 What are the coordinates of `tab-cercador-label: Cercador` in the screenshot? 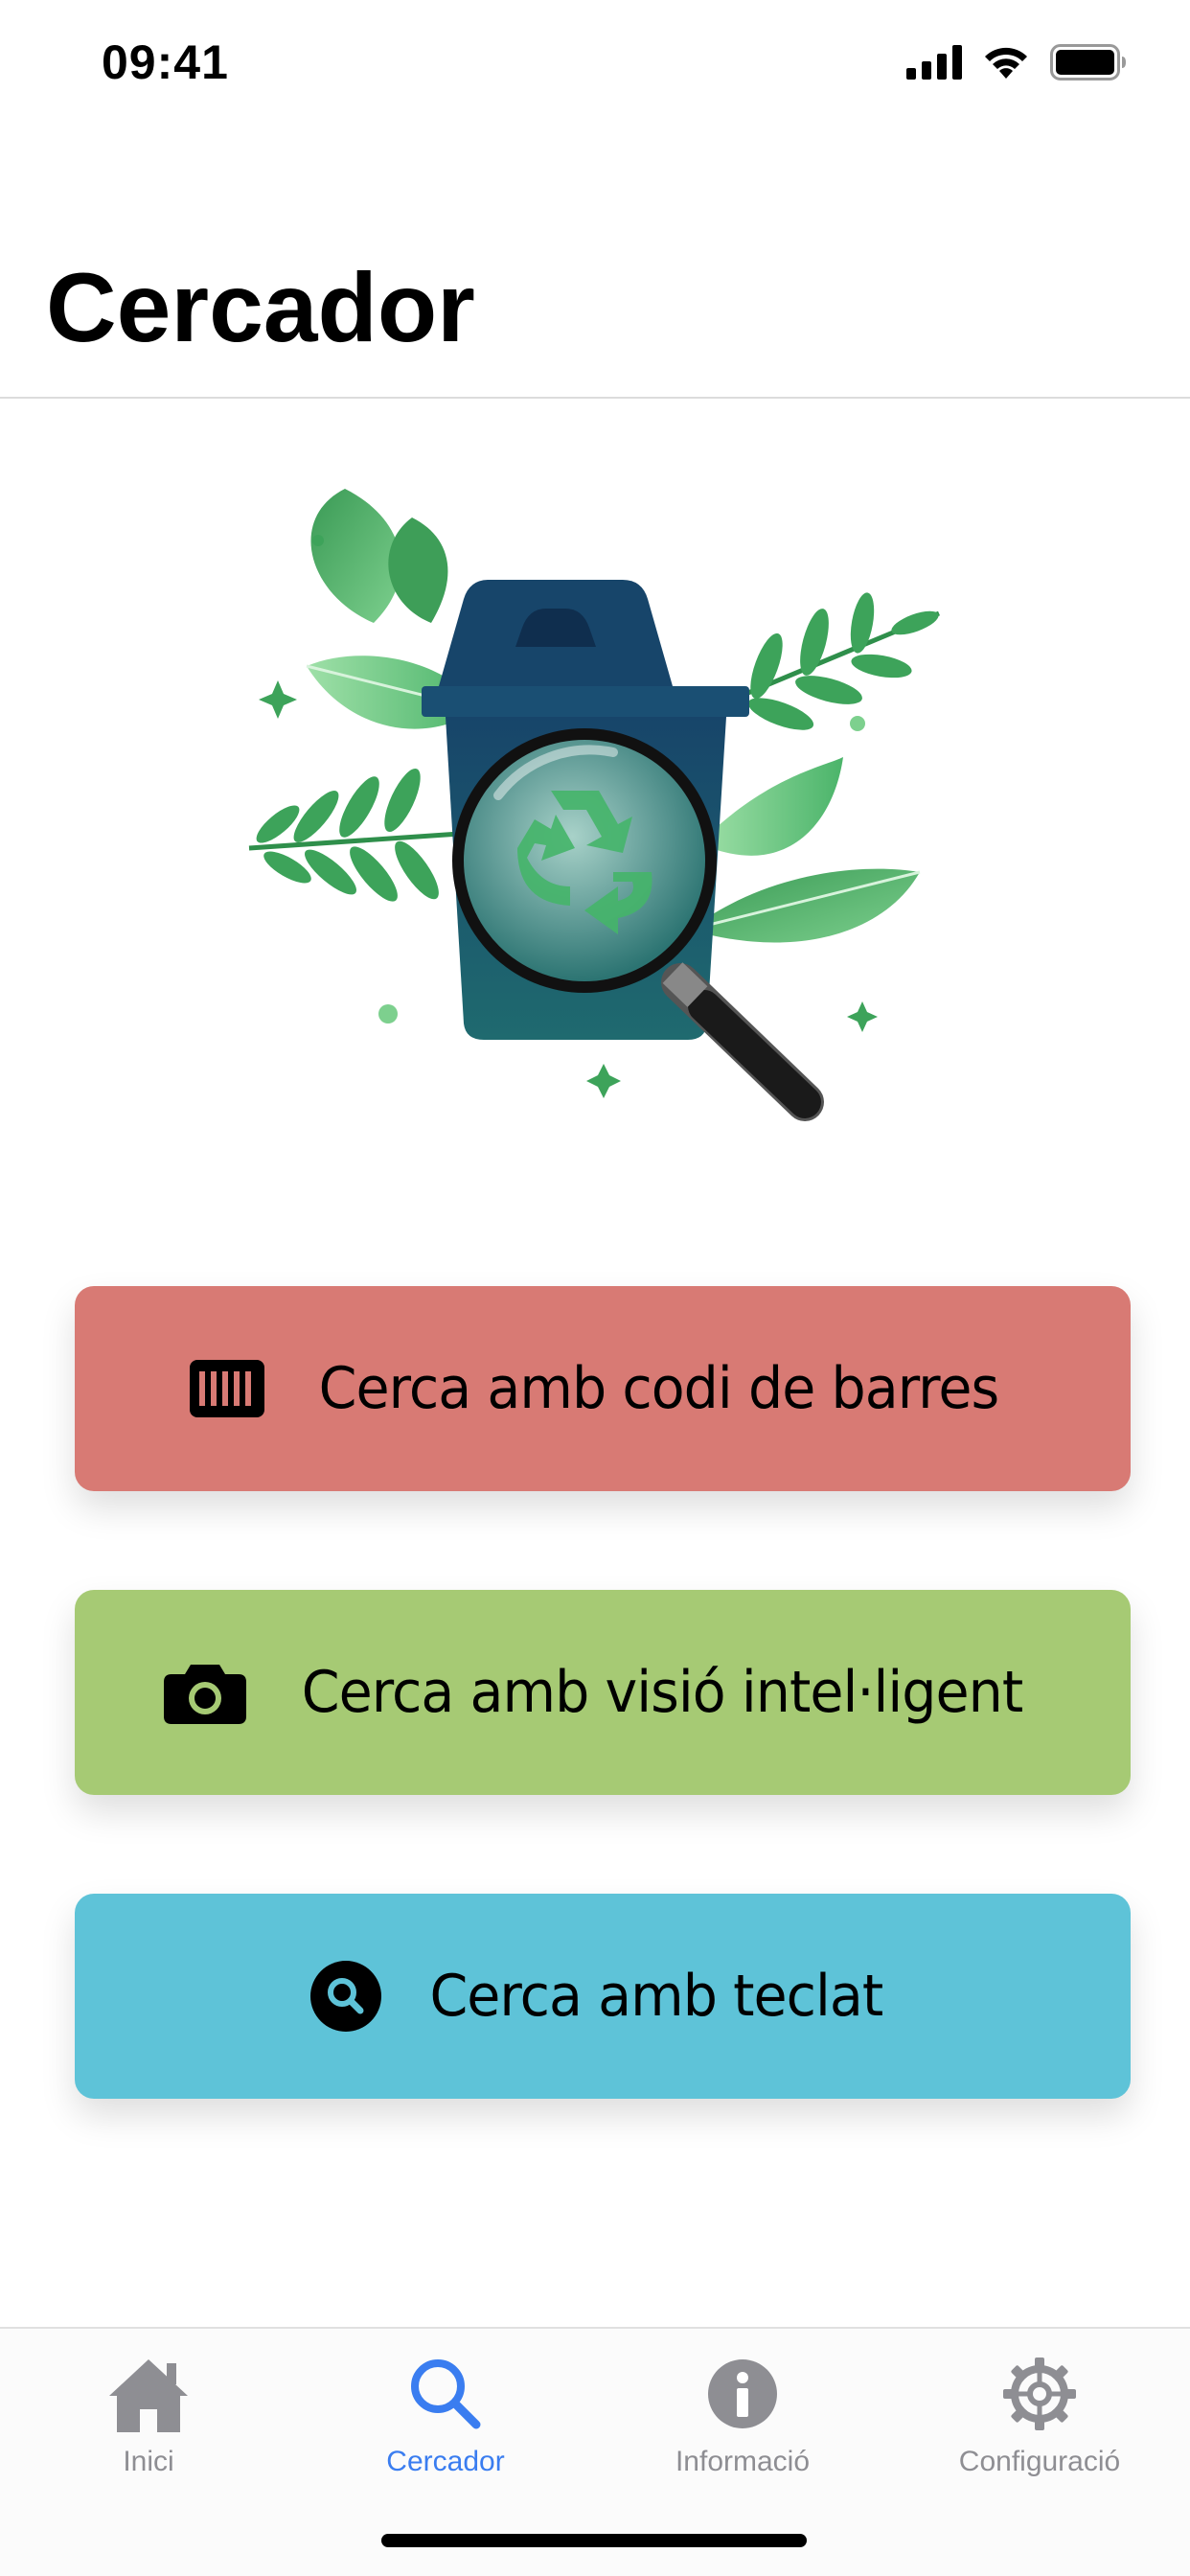 It's located at (445, 2461).